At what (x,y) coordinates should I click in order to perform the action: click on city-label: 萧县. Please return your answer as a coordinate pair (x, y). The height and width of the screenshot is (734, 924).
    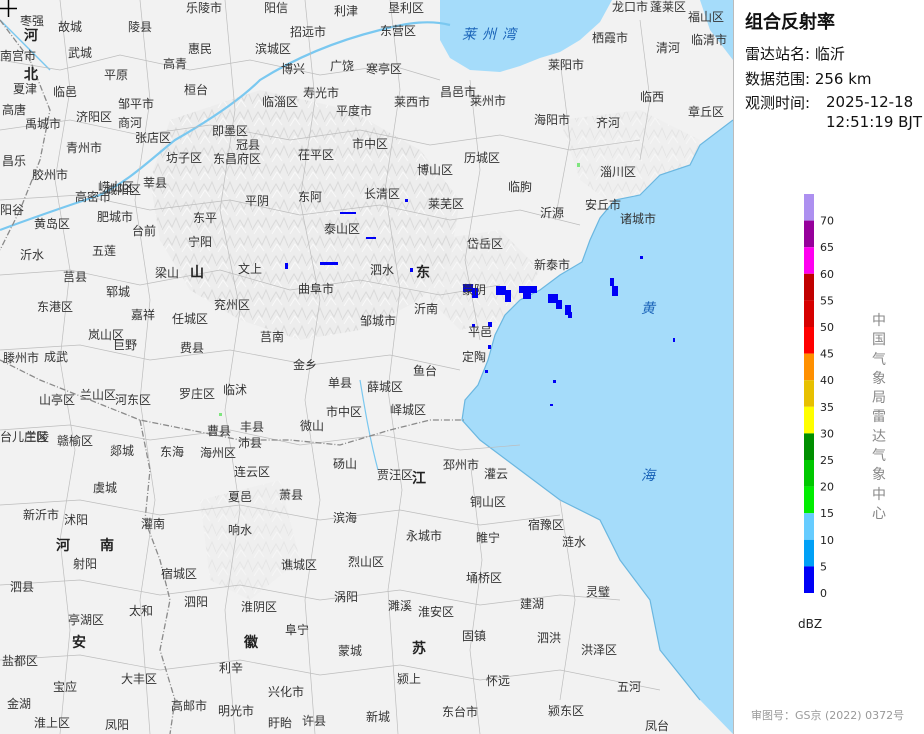
    Looking at the image, I should click on (291, 495).